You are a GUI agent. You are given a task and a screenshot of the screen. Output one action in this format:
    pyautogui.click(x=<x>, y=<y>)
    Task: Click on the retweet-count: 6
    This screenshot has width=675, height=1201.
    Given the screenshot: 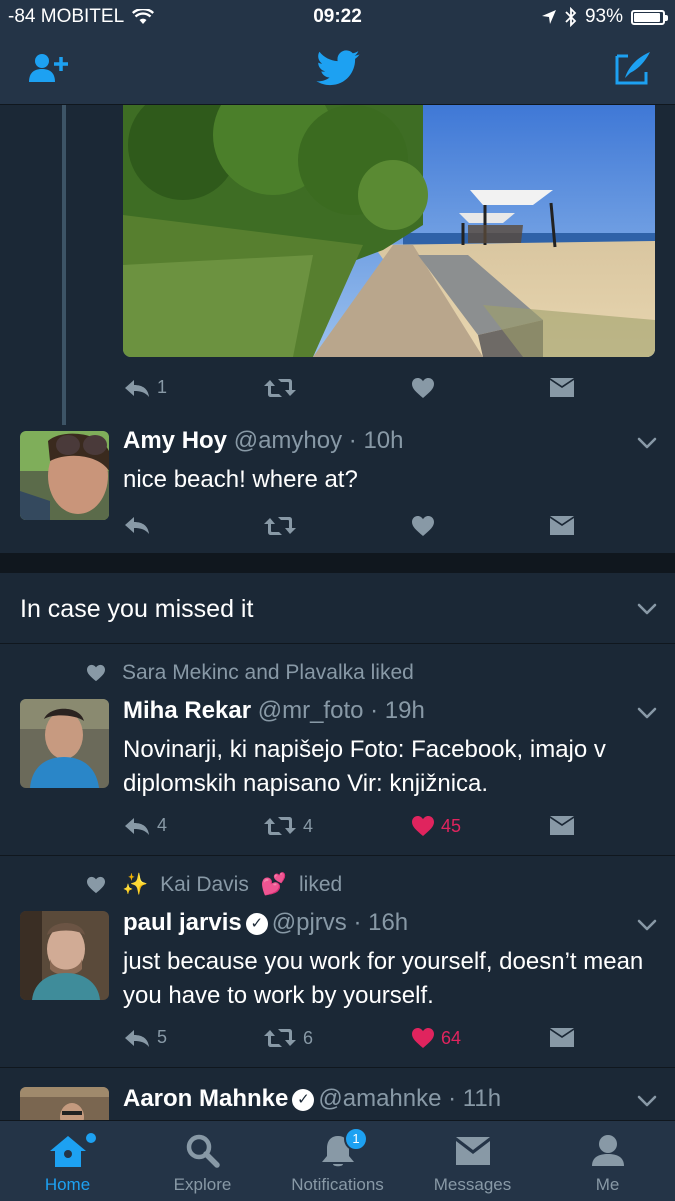 What is the action you would take?
    pyautogui.click(x=308, y=1037)
    